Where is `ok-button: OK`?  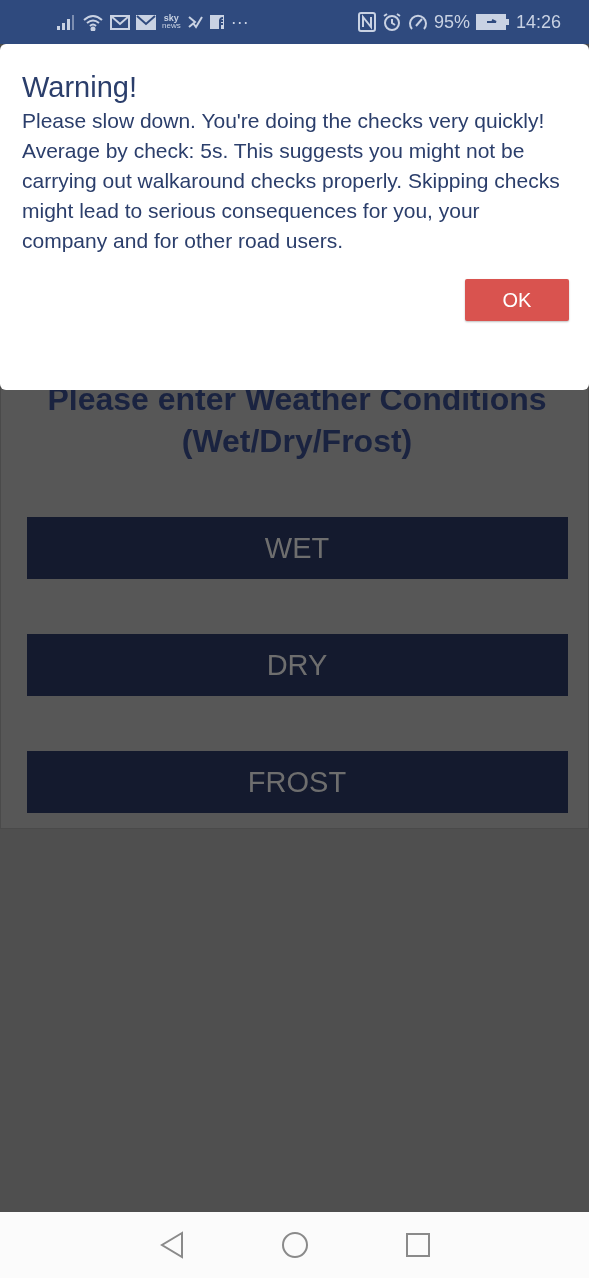
ok-button: OK is located at coordinates (517, 300).